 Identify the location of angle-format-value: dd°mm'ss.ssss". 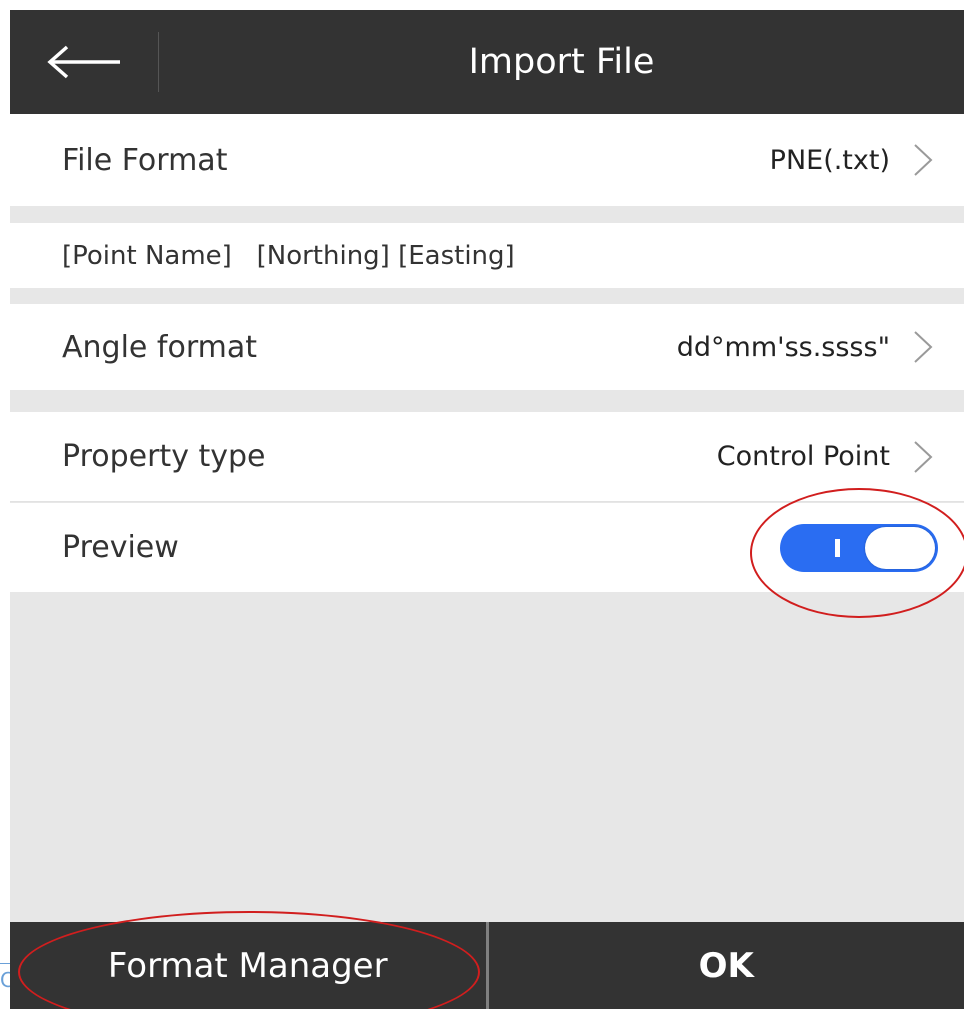
(783, 347).